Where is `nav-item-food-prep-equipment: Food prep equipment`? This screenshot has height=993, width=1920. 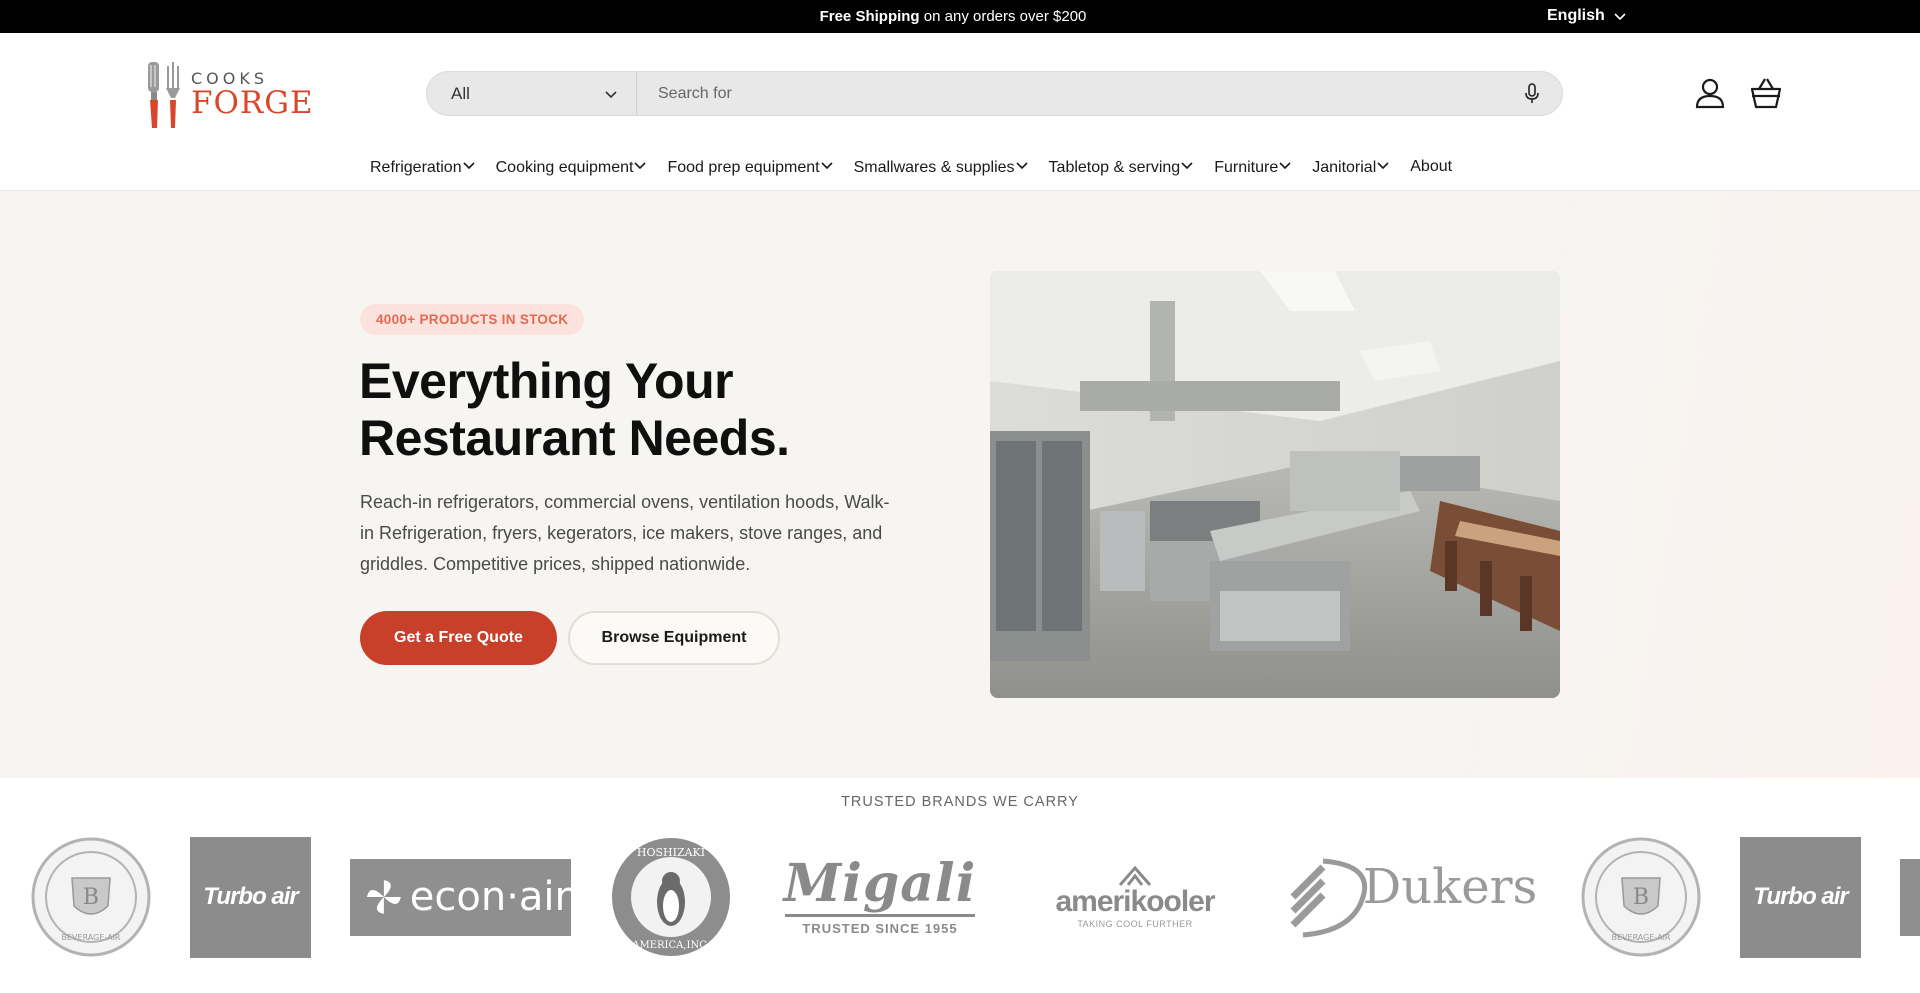 nav-item-food-prep-equipment: Food prep equipment is located at coordinates (750, 167).